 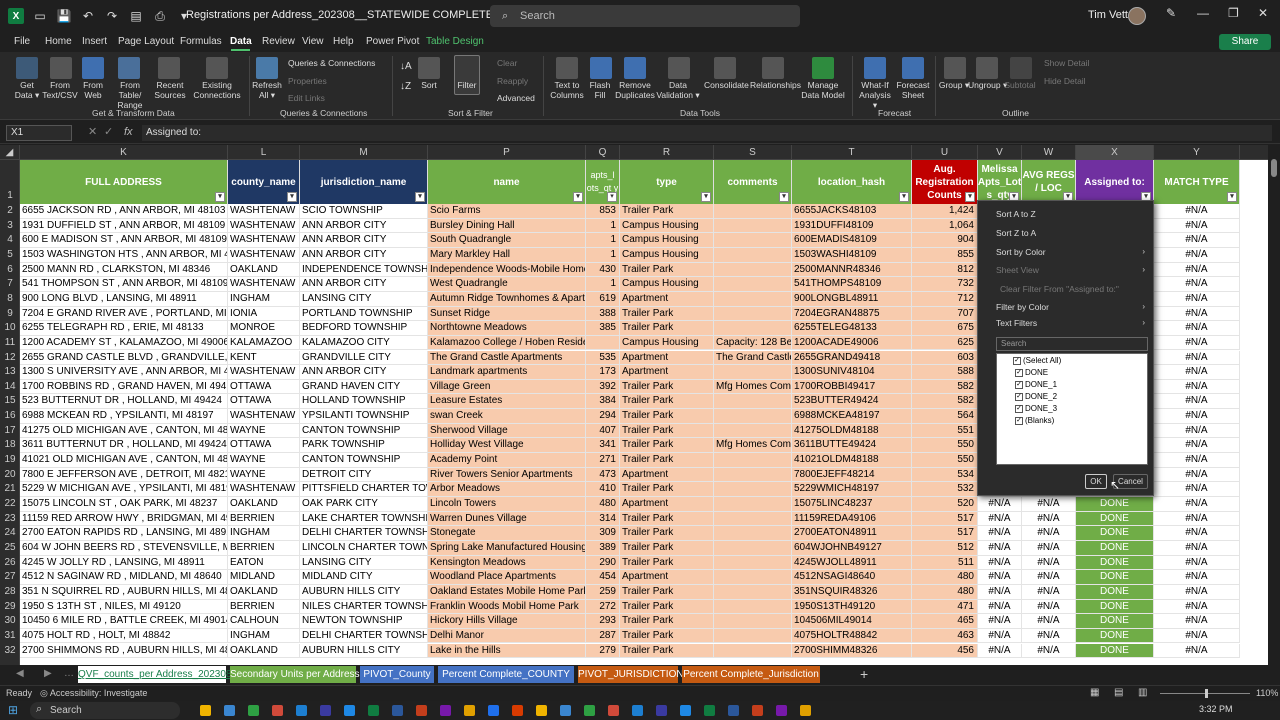 What do you see at coordinates (603, 475) in the screenshot?
I see `cell-apts: 473` at bounding box center [603, 475].